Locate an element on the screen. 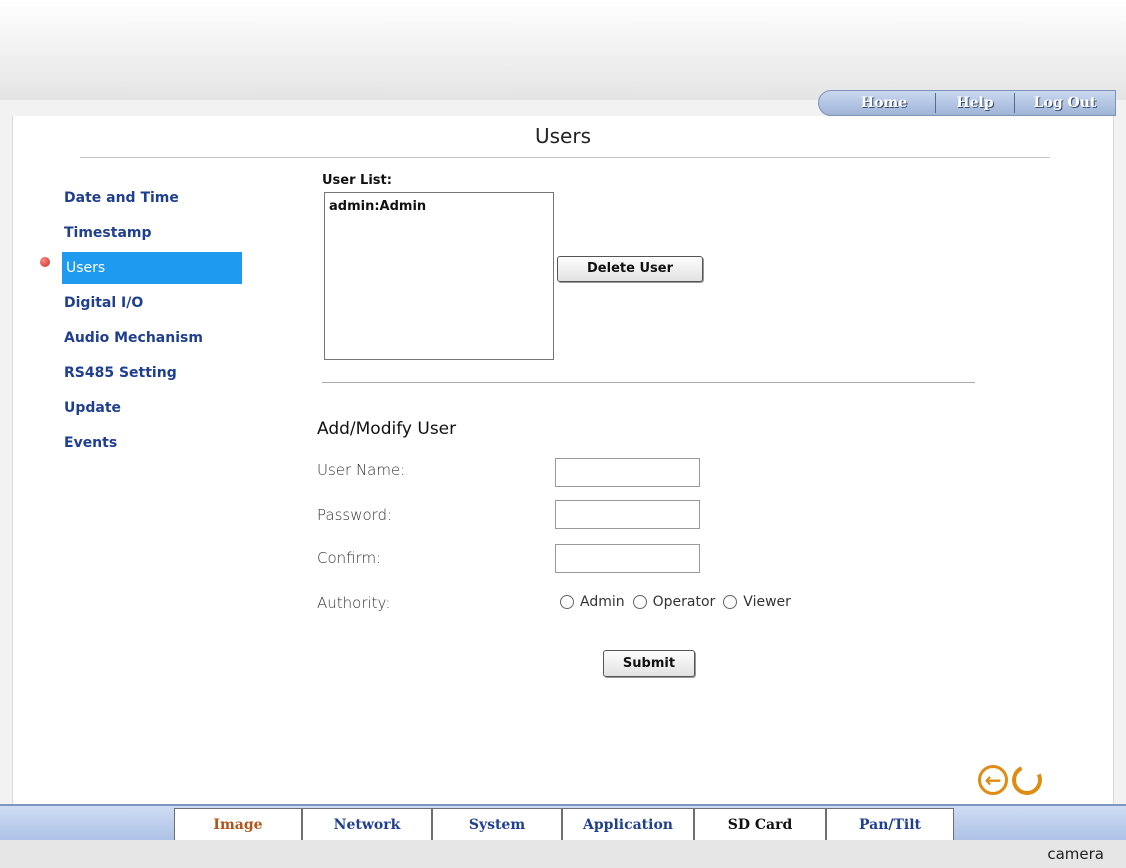 The image size is (1126, 868). authority-viewer-radio is located at coordinates (730, 602).